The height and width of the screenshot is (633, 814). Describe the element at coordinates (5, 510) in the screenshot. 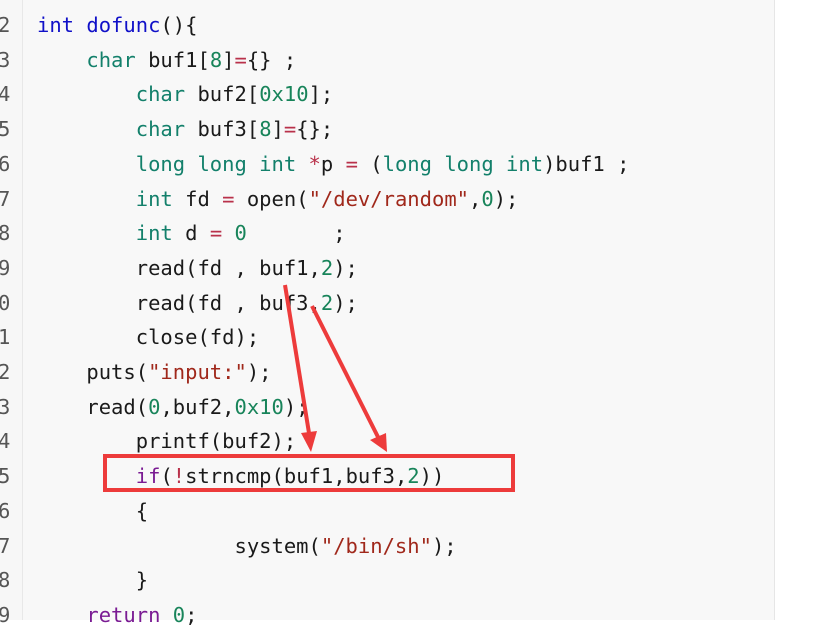

I see `line-number: 6` at that location.